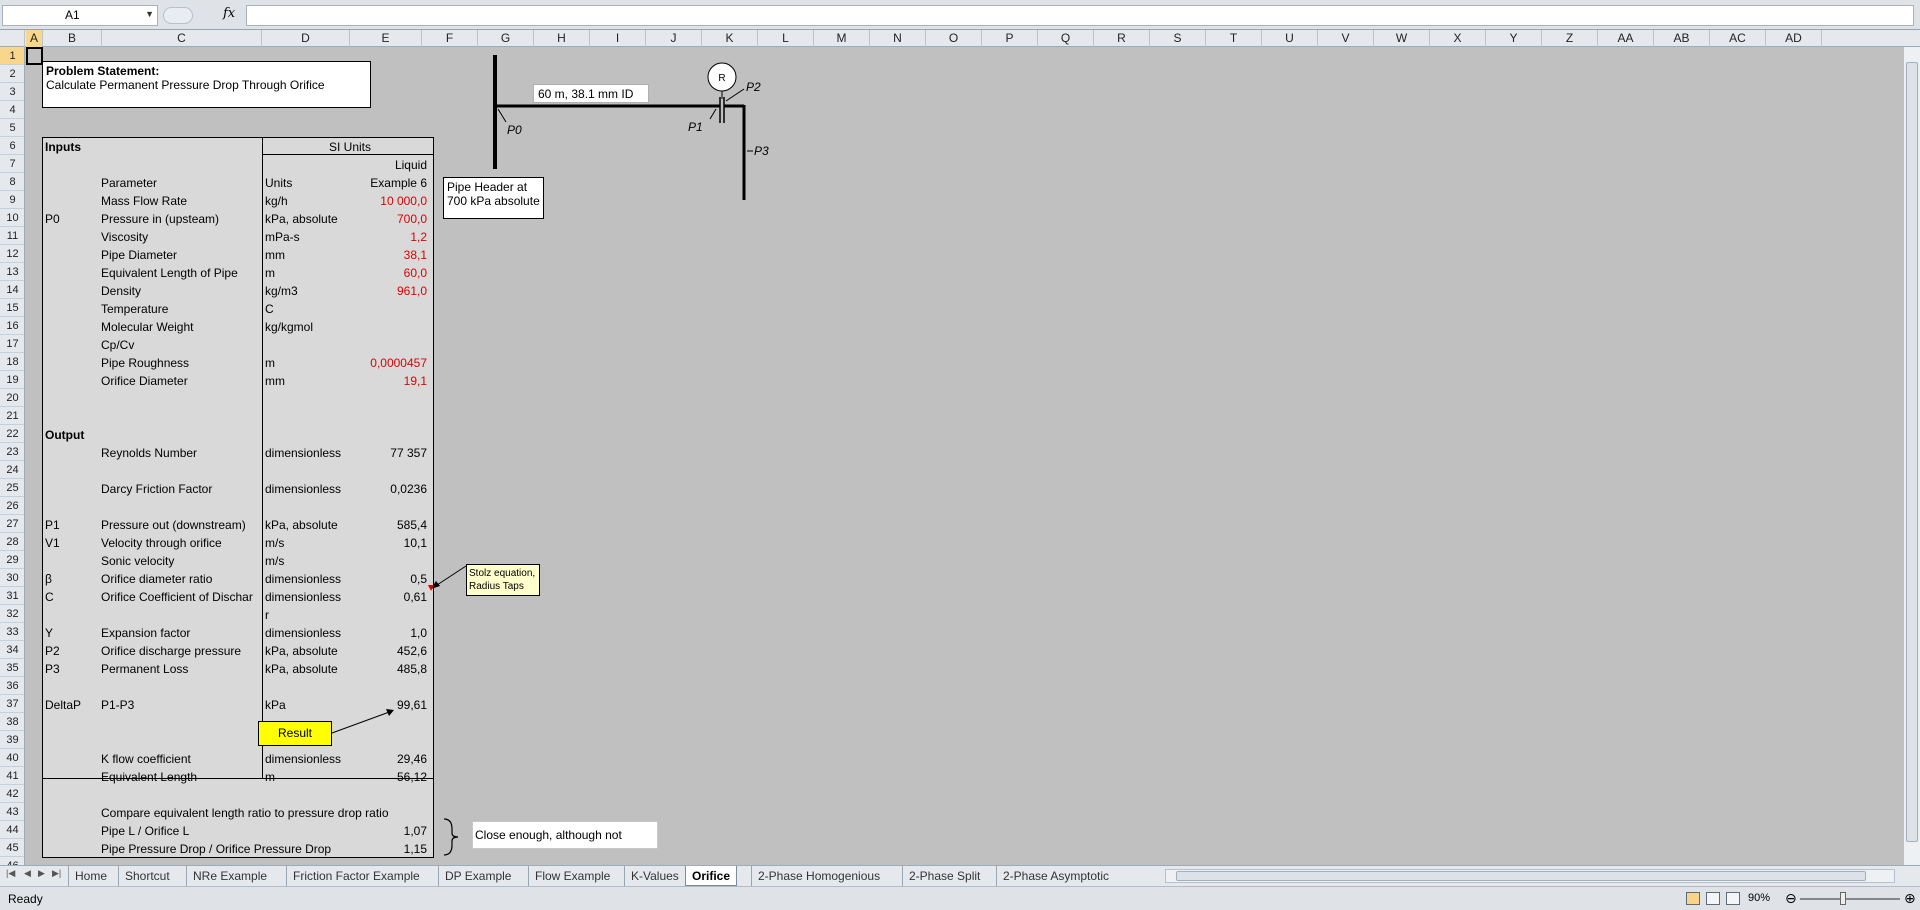  What do you see at coordinates (618, 38) in the screenshot?
I see `column-header-i: I` at bounding box center [618, 38].